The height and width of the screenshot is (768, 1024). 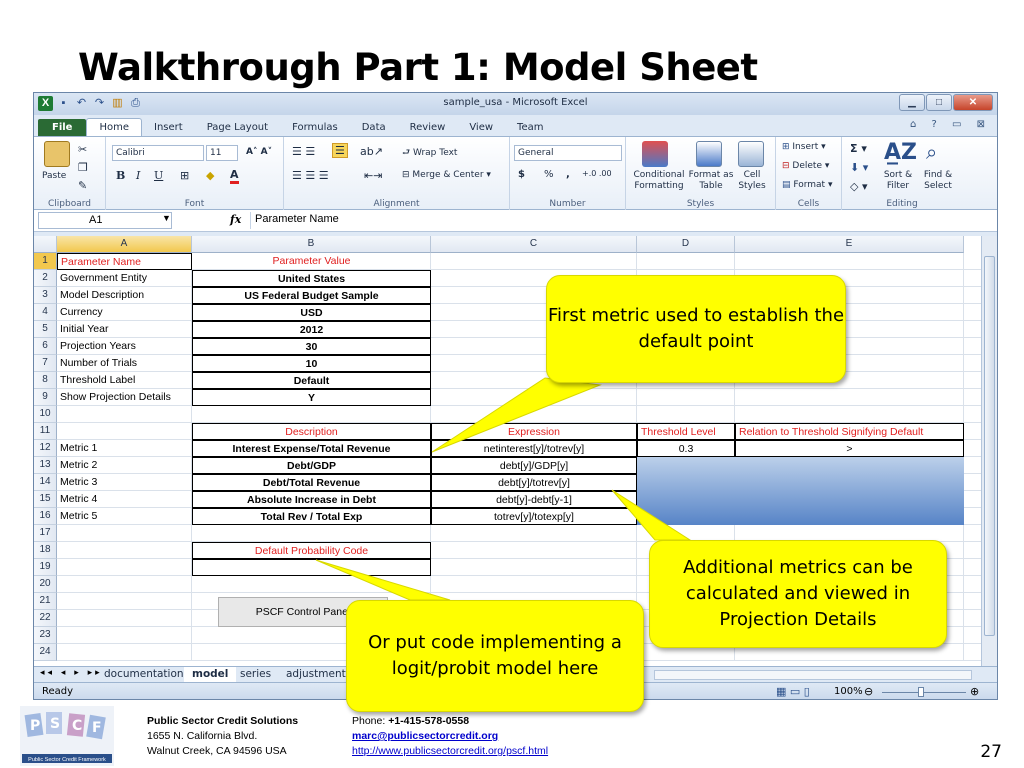 I want to click on cell-b11: Description, so click(x=311, y=431).